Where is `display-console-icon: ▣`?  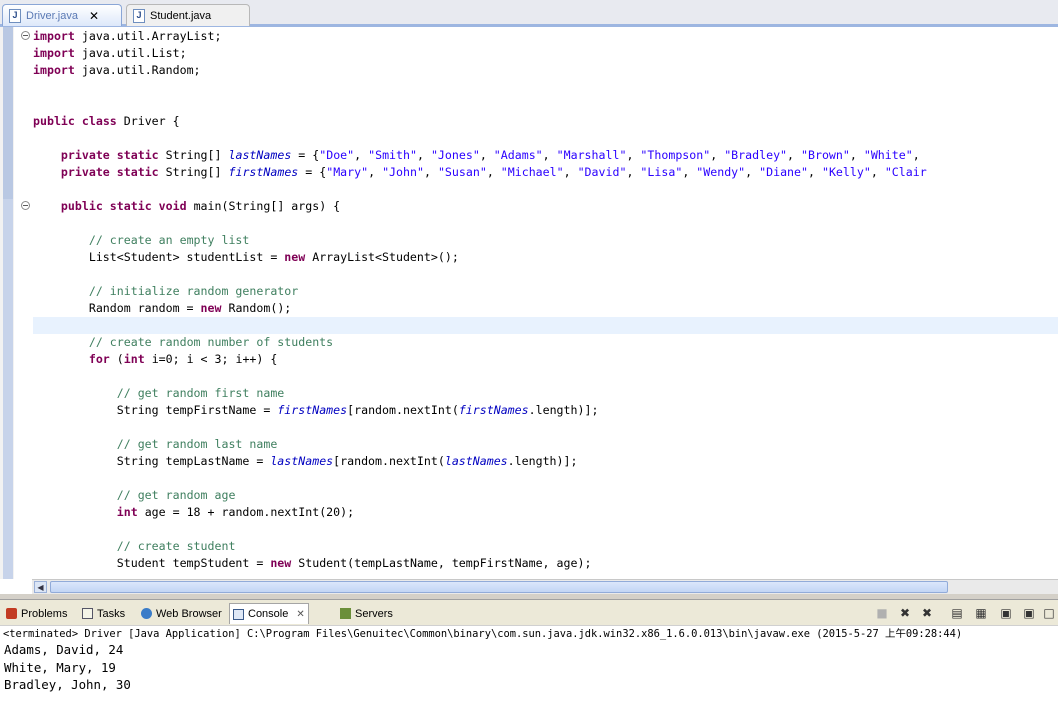 display-console-icon: ▣ is located at coordinates (1029, 613).